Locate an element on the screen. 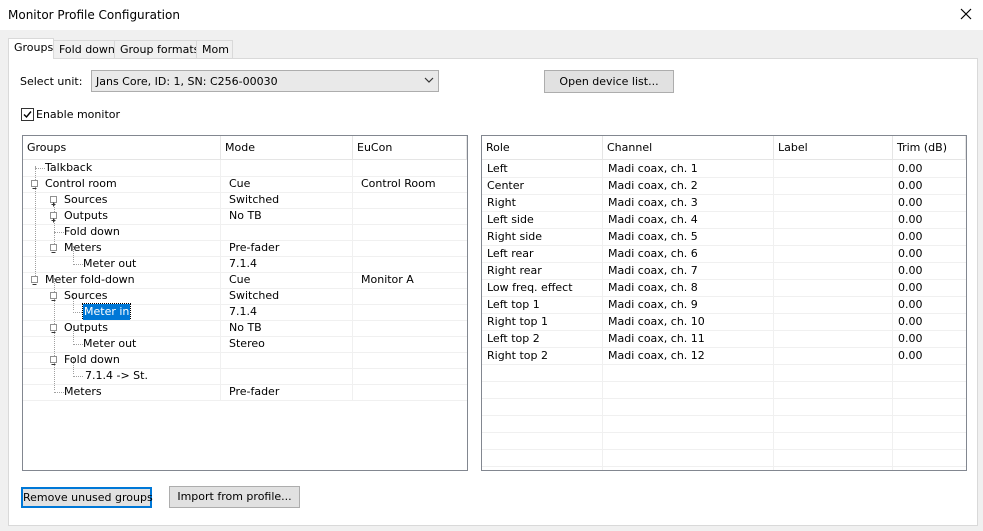 The height and width of the screenshot is (531, 983). tree-row-control-room: Control room Cue Control Room is located at coordinates (245, 184).